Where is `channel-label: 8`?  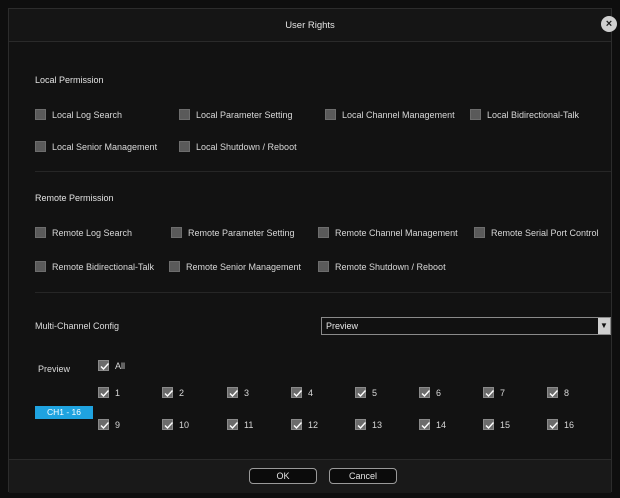 channel-label: 8 is located at coordinates (567, 392).